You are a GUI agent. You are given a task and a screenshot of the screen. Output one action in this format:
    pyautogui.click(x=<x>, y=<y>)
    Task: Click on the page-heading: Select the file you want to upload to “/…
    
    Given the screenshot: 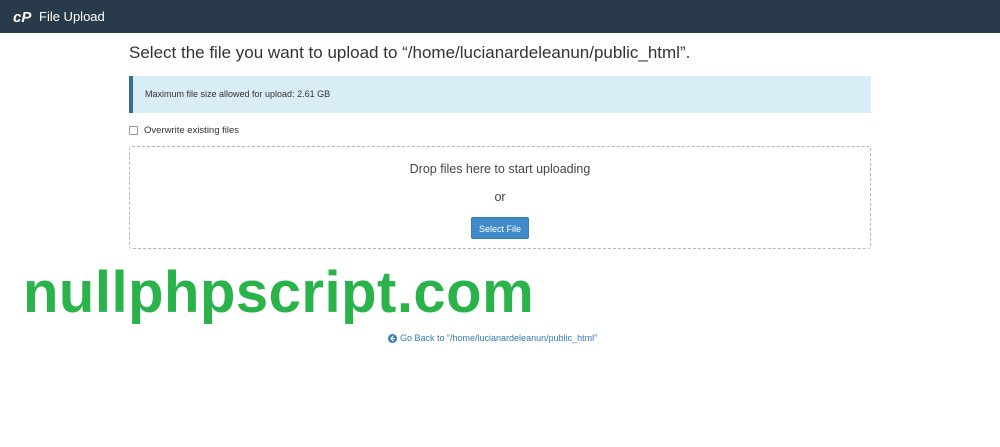 What is the action you would take?
    pyautogui.click(x=410, y=52)
    